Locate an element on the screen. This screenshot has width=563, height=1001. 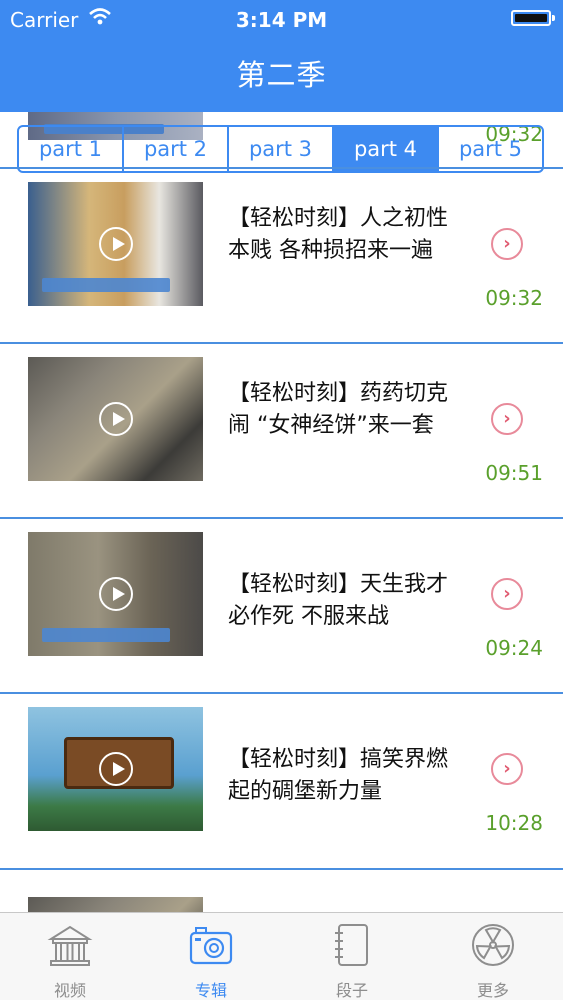
part-segmented-control: part 1 part 2 part 3 part 4 part 5 is located at coordinates (280, 149).